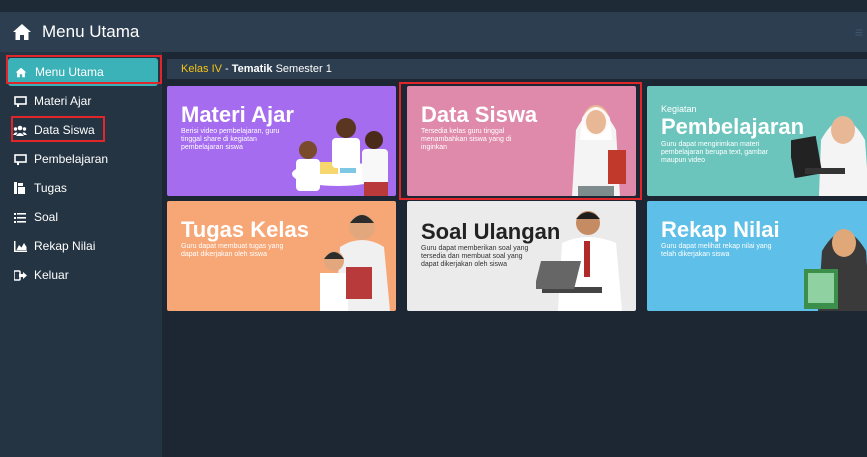 The height and width of the screenshot is (457, 867). What do you see at coordinates (71, 159) in the screenshot?
I see `sidebar-item-label: Pembelajaran` at bounding box center [71, 159].